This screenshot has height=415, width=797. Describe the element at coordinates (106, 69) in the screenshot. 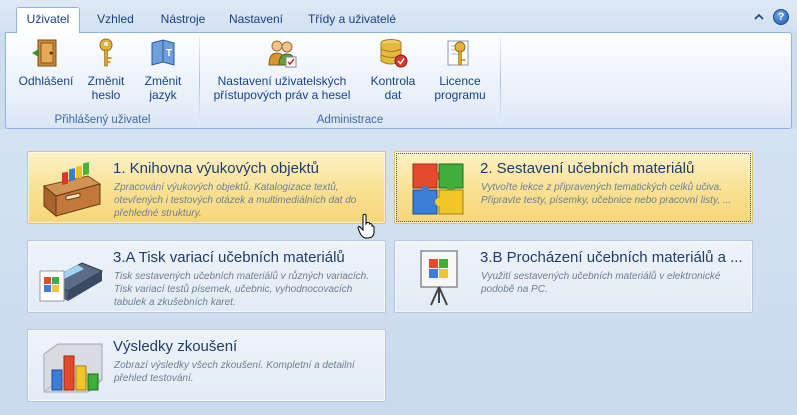

I see `change-password-button: Změnit heslo` at that location.